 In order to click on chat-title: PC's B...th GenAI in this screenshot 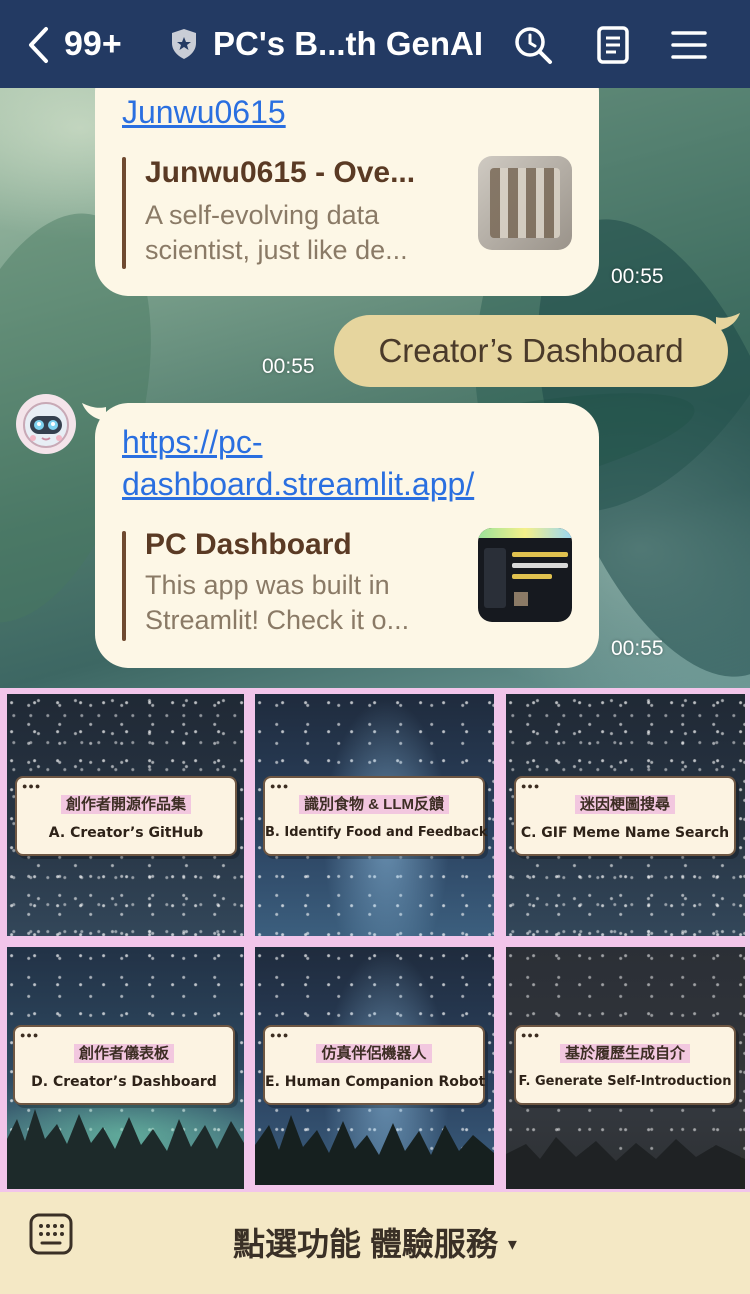, I will do `click(348, 44)`.